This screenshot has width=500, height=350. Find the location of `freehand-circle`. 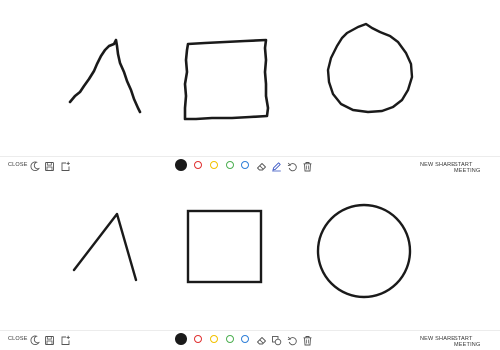

freehand-circle is located at coordinates (370, 68).